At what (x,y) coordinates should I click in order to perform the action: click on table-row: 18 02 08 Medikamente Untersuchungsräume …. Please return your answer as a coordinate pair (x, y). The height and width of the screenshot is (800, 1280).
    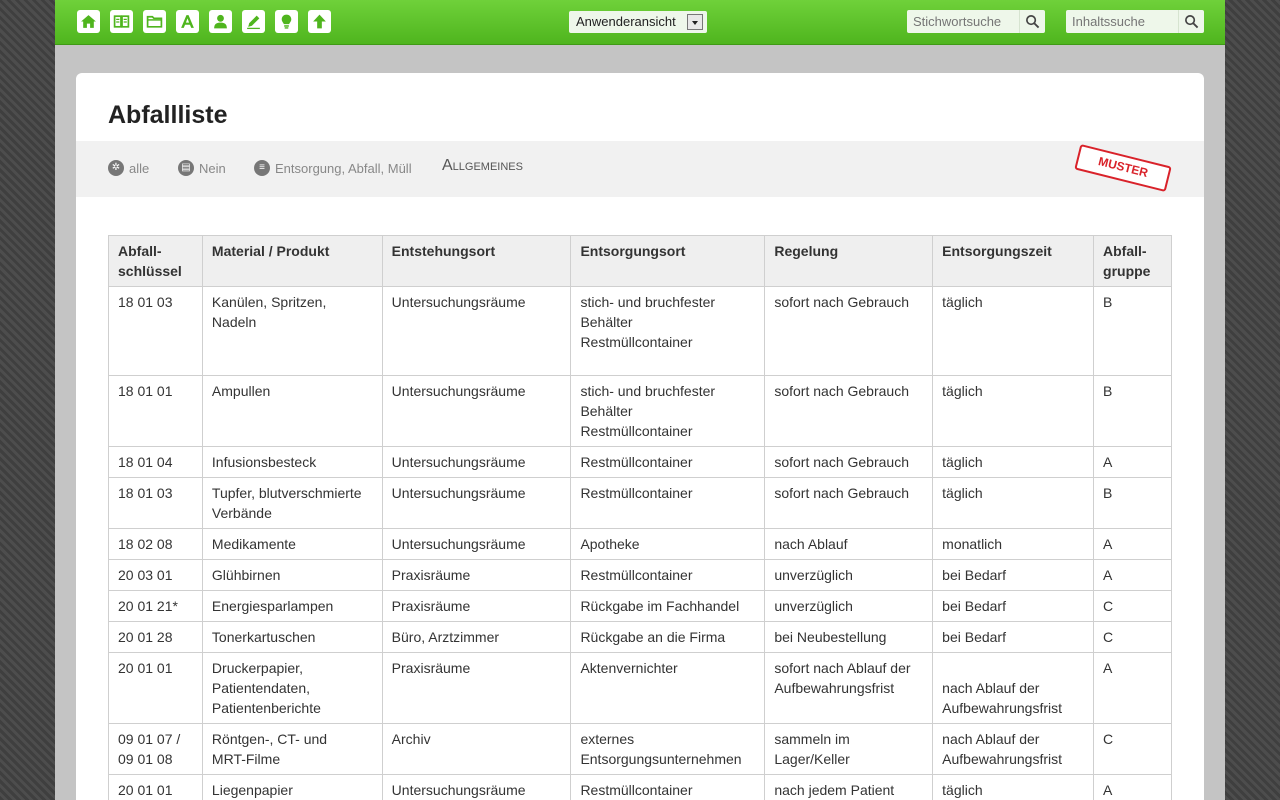
    Looking at the image, I should click on (640, 544).